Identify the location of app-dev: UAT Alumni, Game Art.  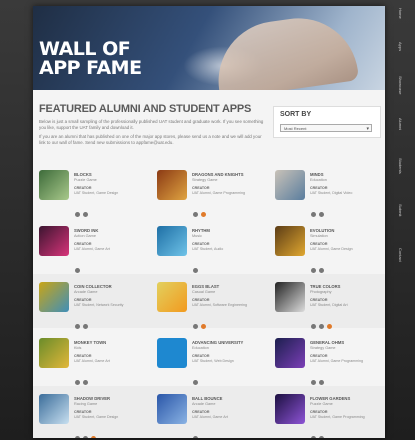
(92, 361).